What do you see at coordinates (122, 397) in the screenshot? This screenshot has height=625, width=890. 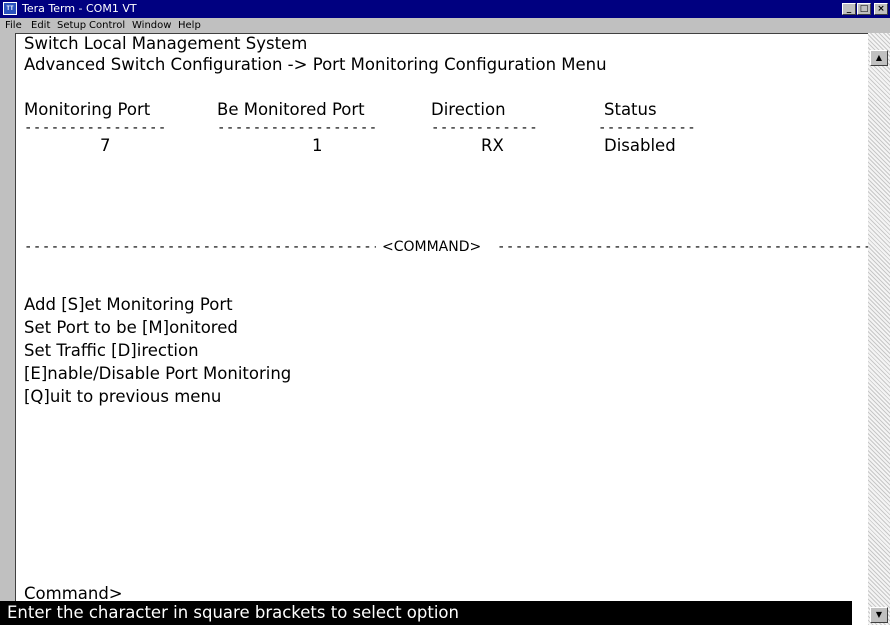 I see `command-option-quit: [Q]uit to previous menu` at bounding box center [122, 397].